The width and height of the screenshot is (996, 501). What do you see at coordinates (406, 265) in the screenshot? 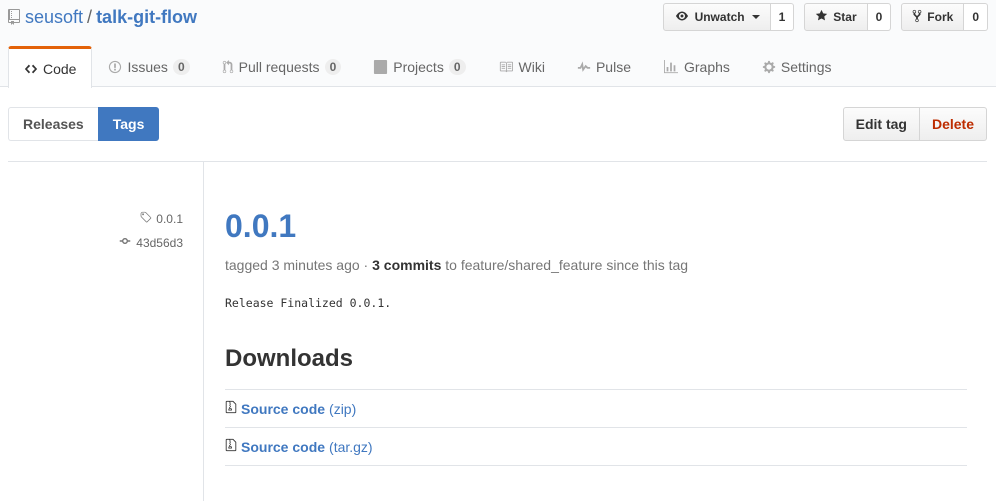
I see `commits-link: 3 commits` at bounding box center [406, 265].